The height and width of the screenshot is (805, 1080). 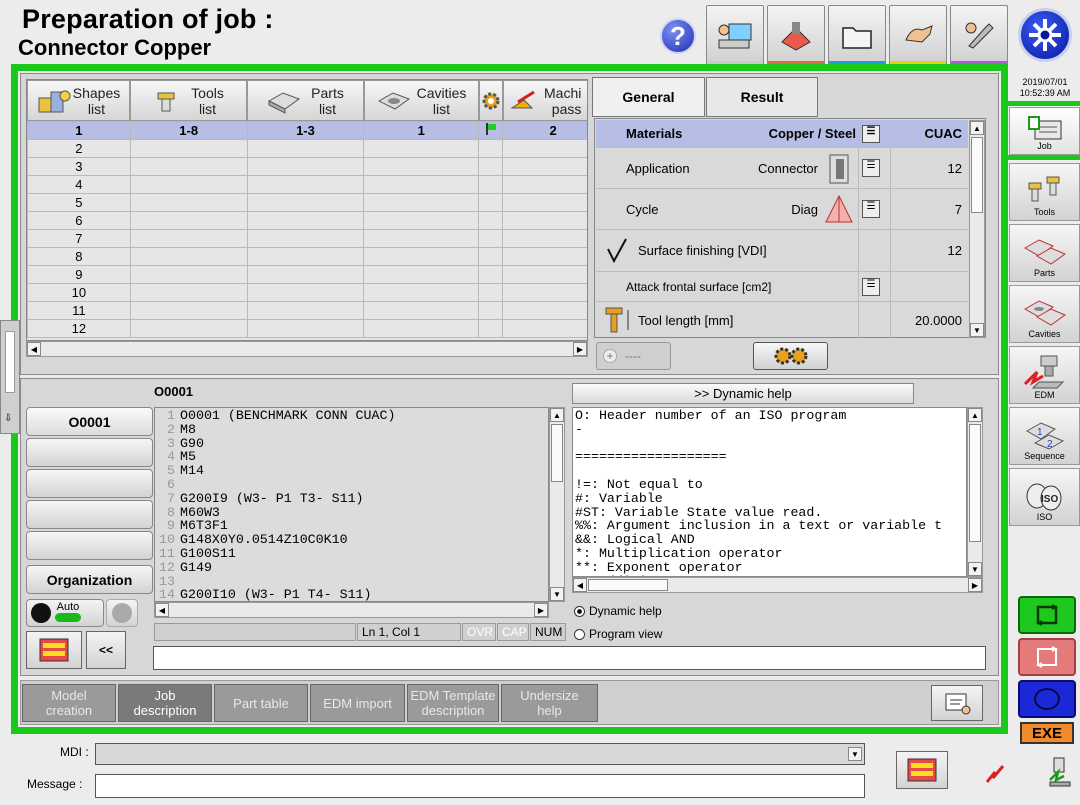 I want to click on tab-result: Result, so click(x=762, y=97).